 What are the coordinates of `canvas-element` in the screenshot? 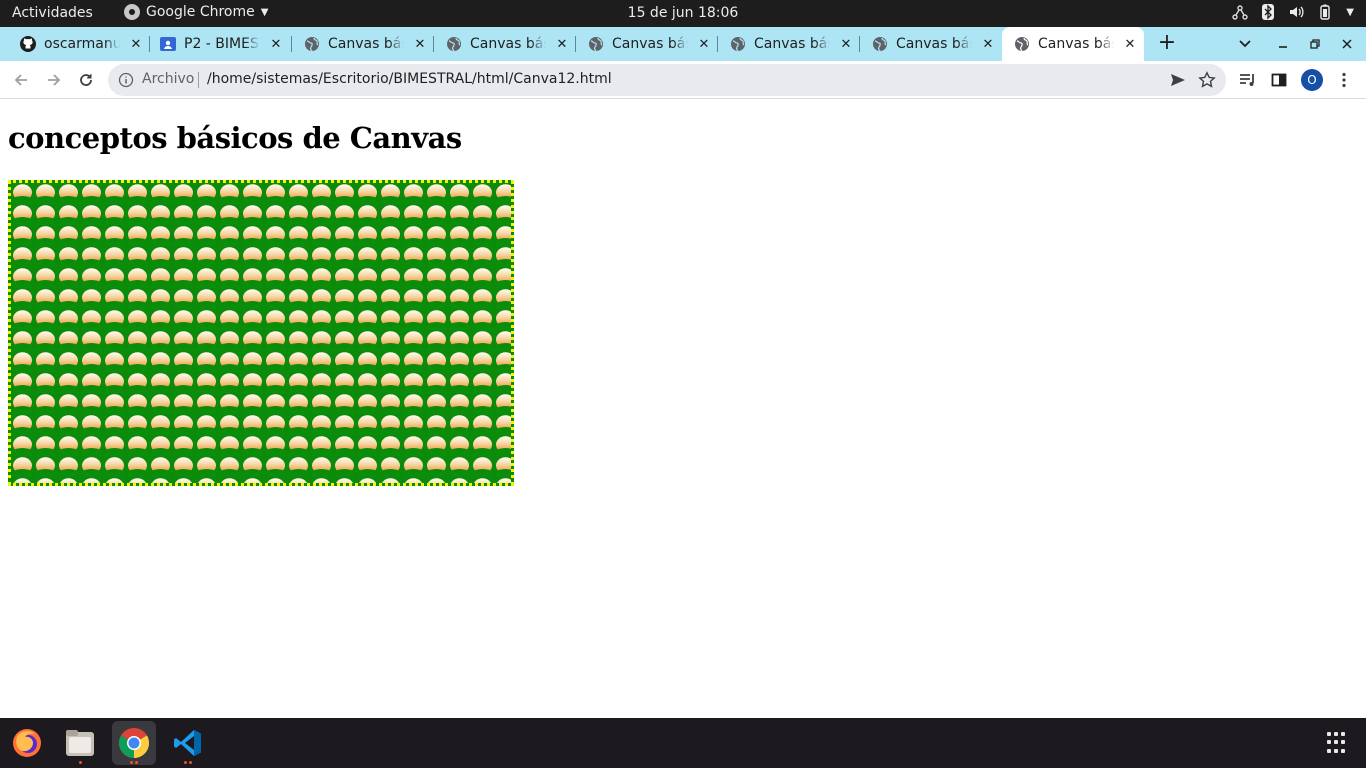 It's located at (261, 333).